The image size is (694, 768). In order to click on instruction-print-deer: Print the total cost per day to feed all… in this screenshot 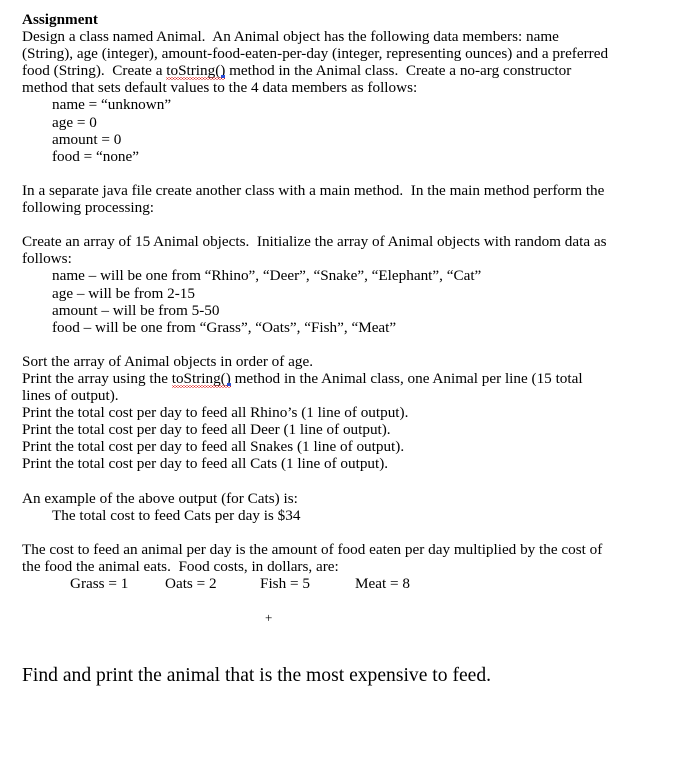, I will do `click(206, 430)`.